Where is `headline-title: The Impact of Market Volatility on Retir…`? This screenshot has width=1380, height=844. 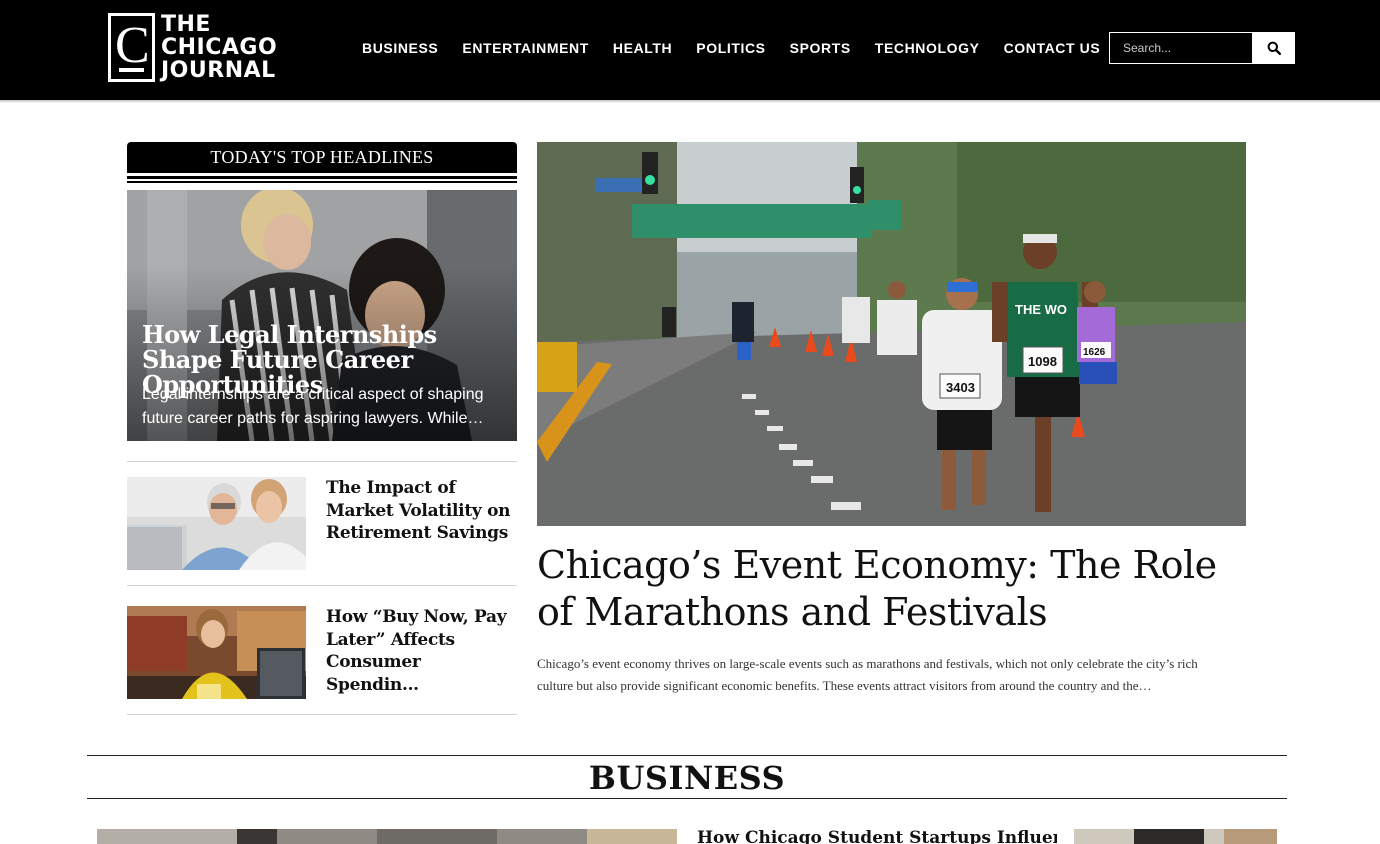 headline-title: The Impact of Market Volatility on Retir… is located at coordinates (421, 511).